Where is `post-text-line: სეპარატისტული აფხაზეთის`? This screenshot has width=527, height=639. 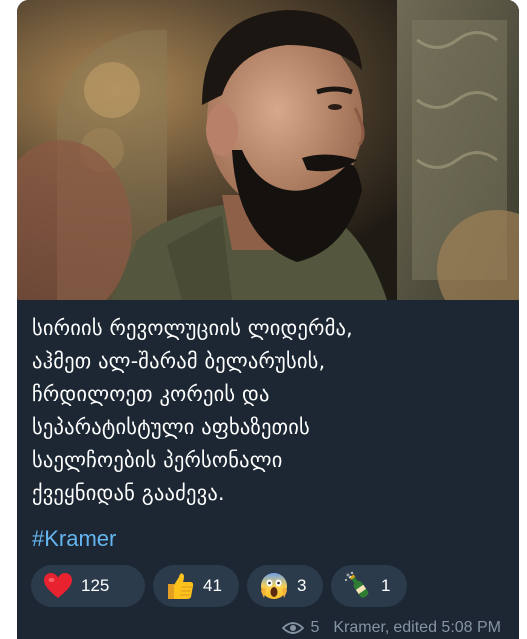 post-text-line: სეპარატისტული აფხაზეთის is located at coordinates (171, 427).